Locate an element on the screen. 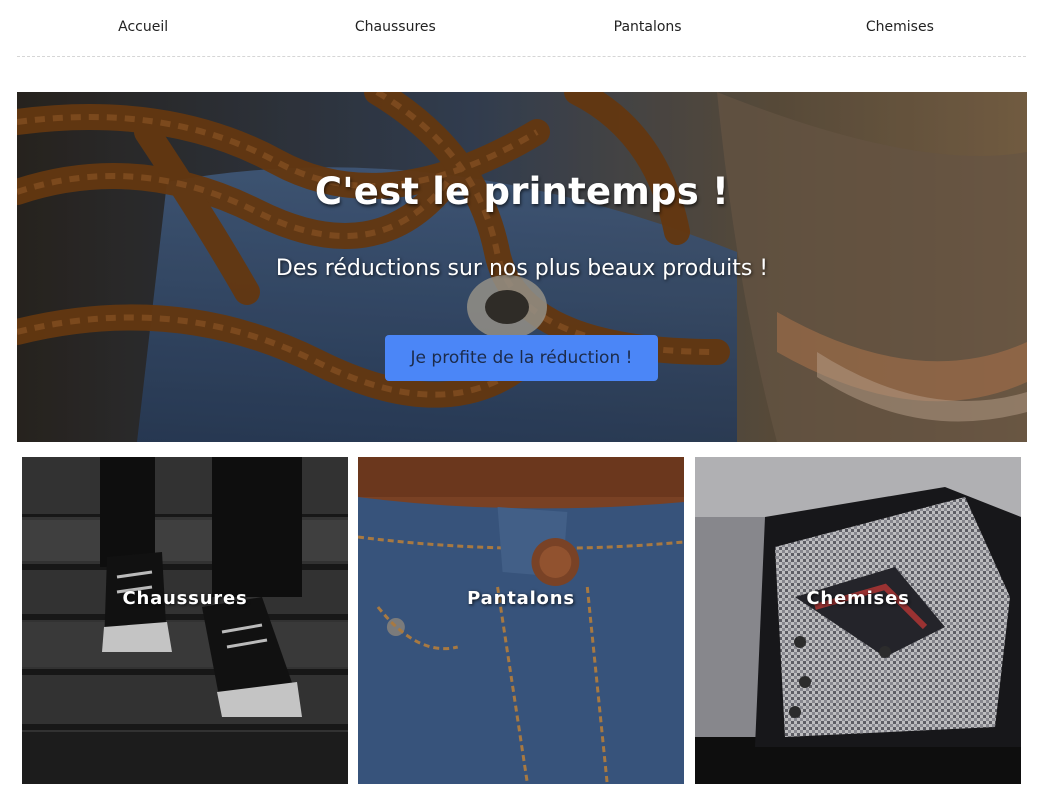  nav-item-pantalons: Pantalons is located at coordinates (648, 28).